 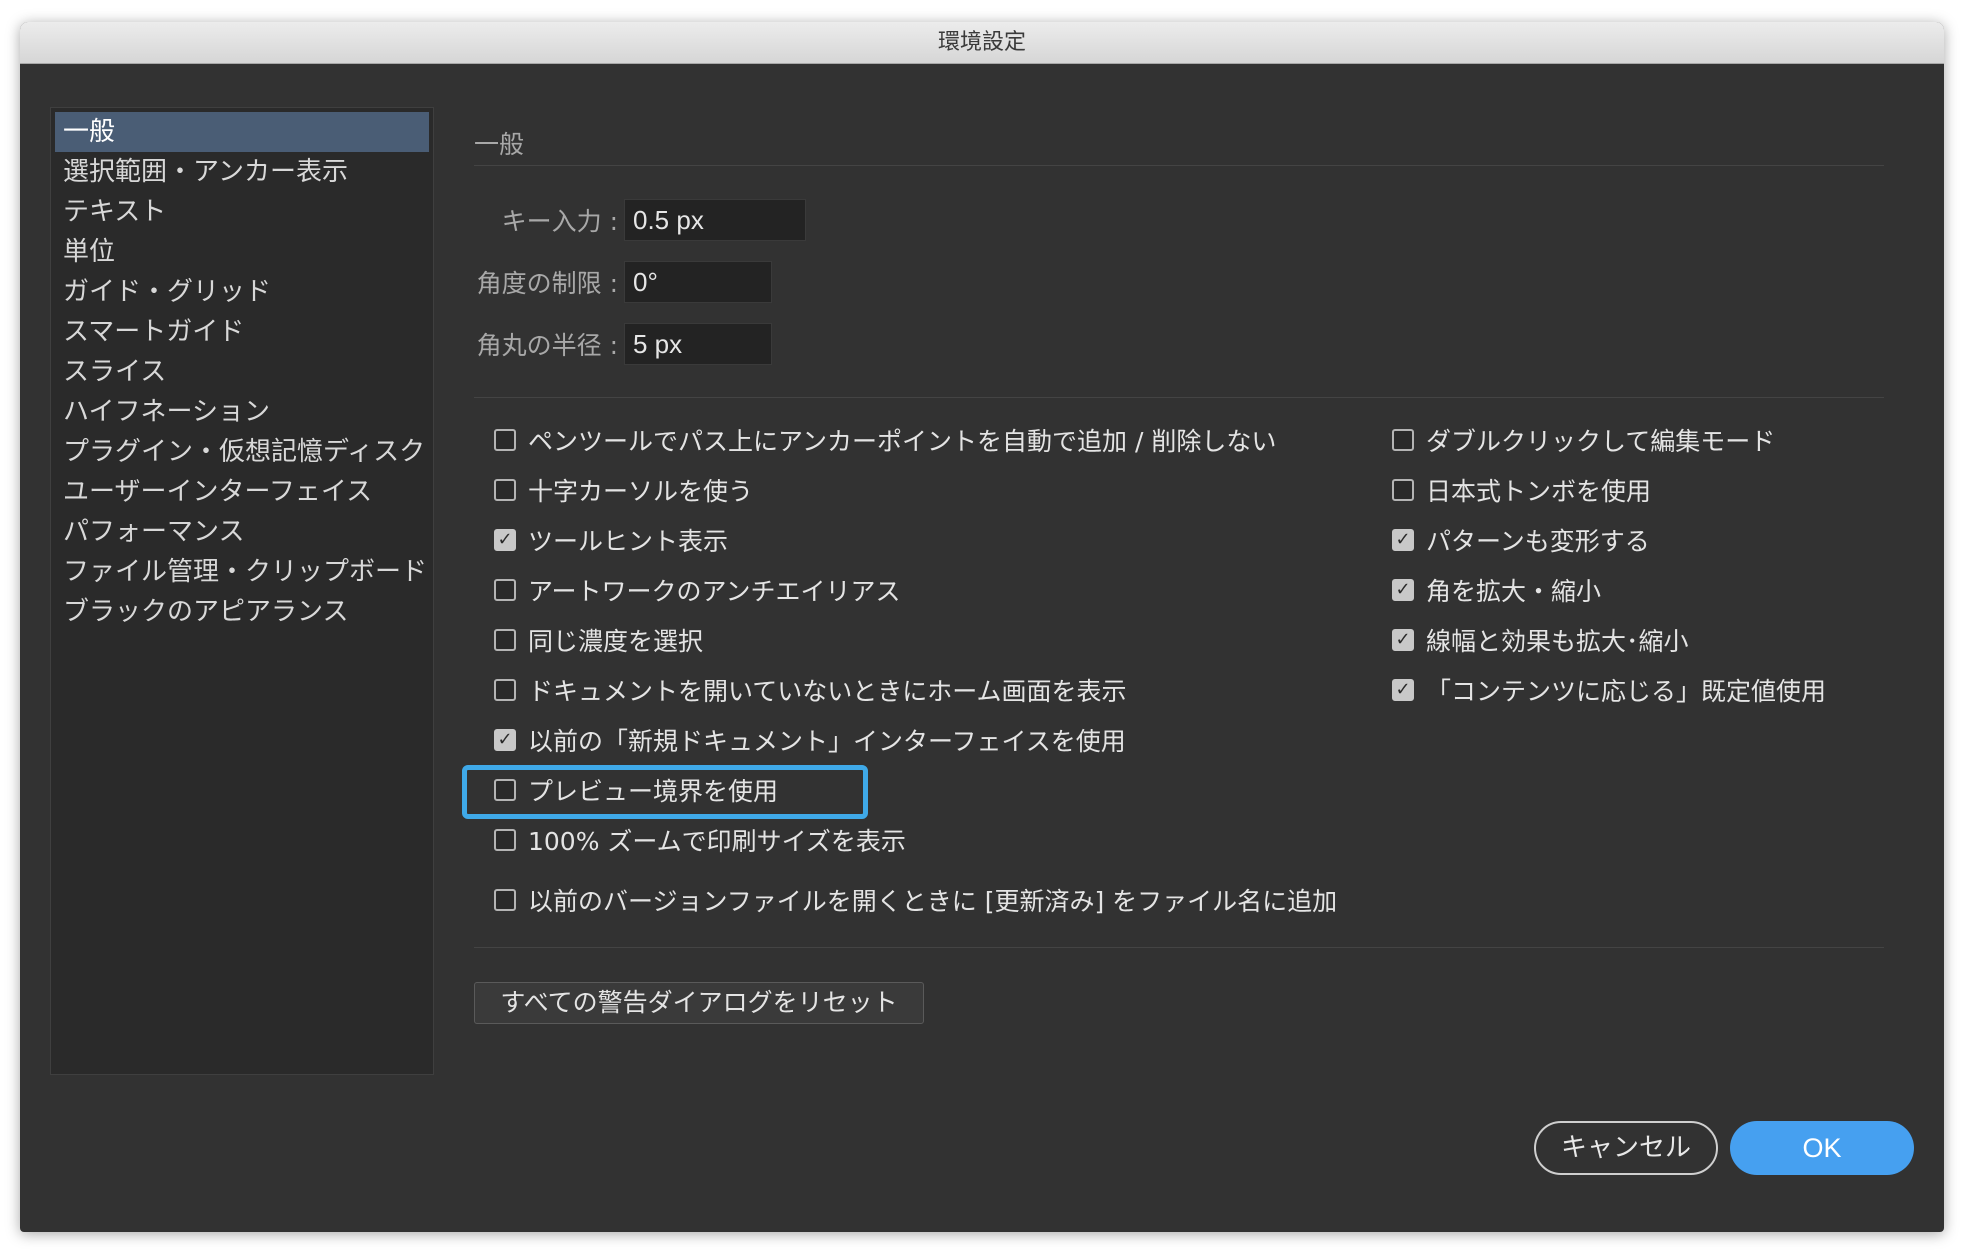 I want to click on option-label: 角を拡大・縮小, so click(x=1514, y=591).